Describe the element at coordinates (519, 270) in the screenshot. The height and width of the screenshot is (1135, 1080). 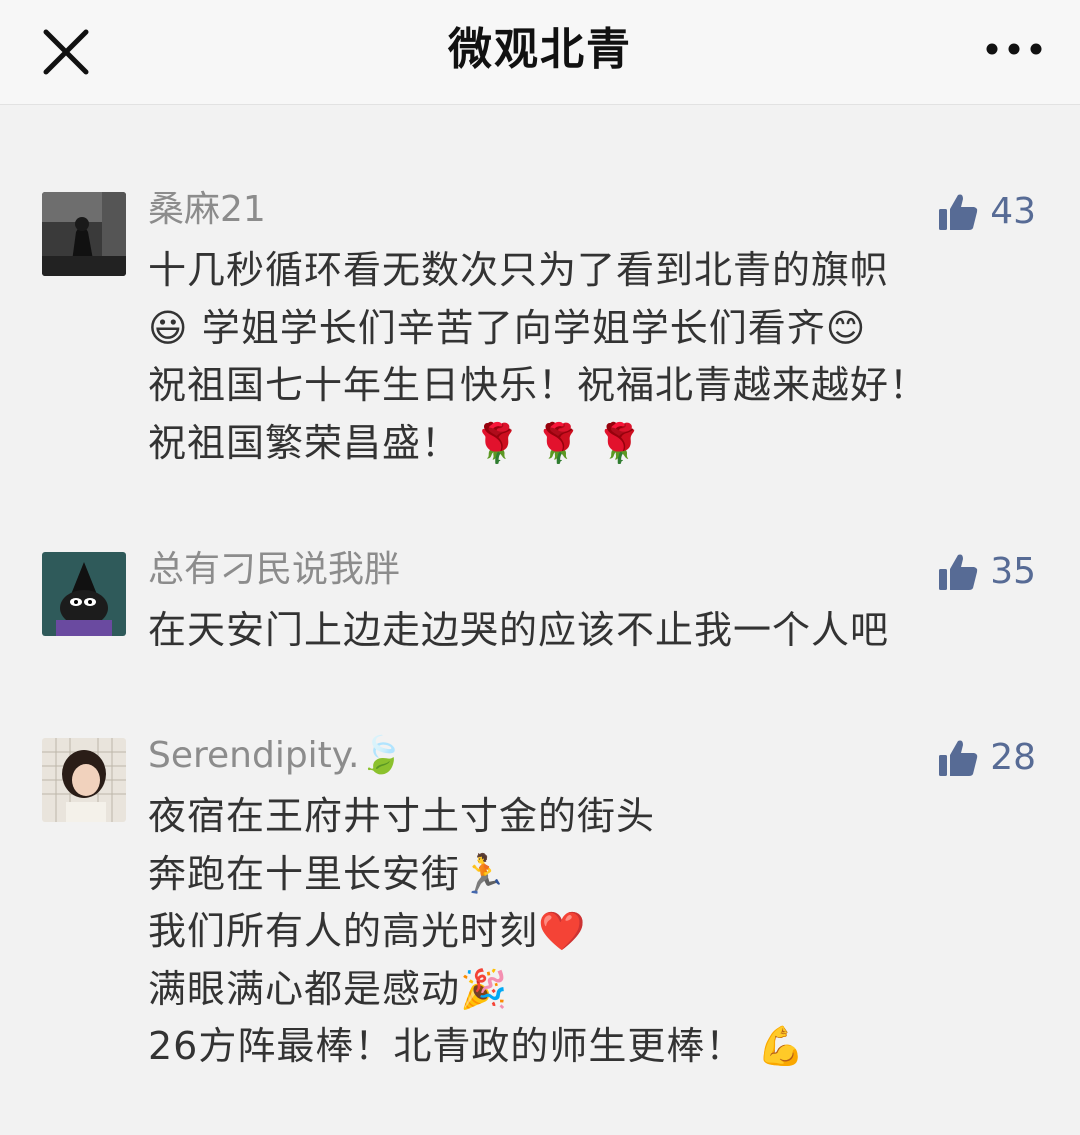
I see `comment-line: 十几秒循环看无数次只为了看到北青的旗帜` at that location.